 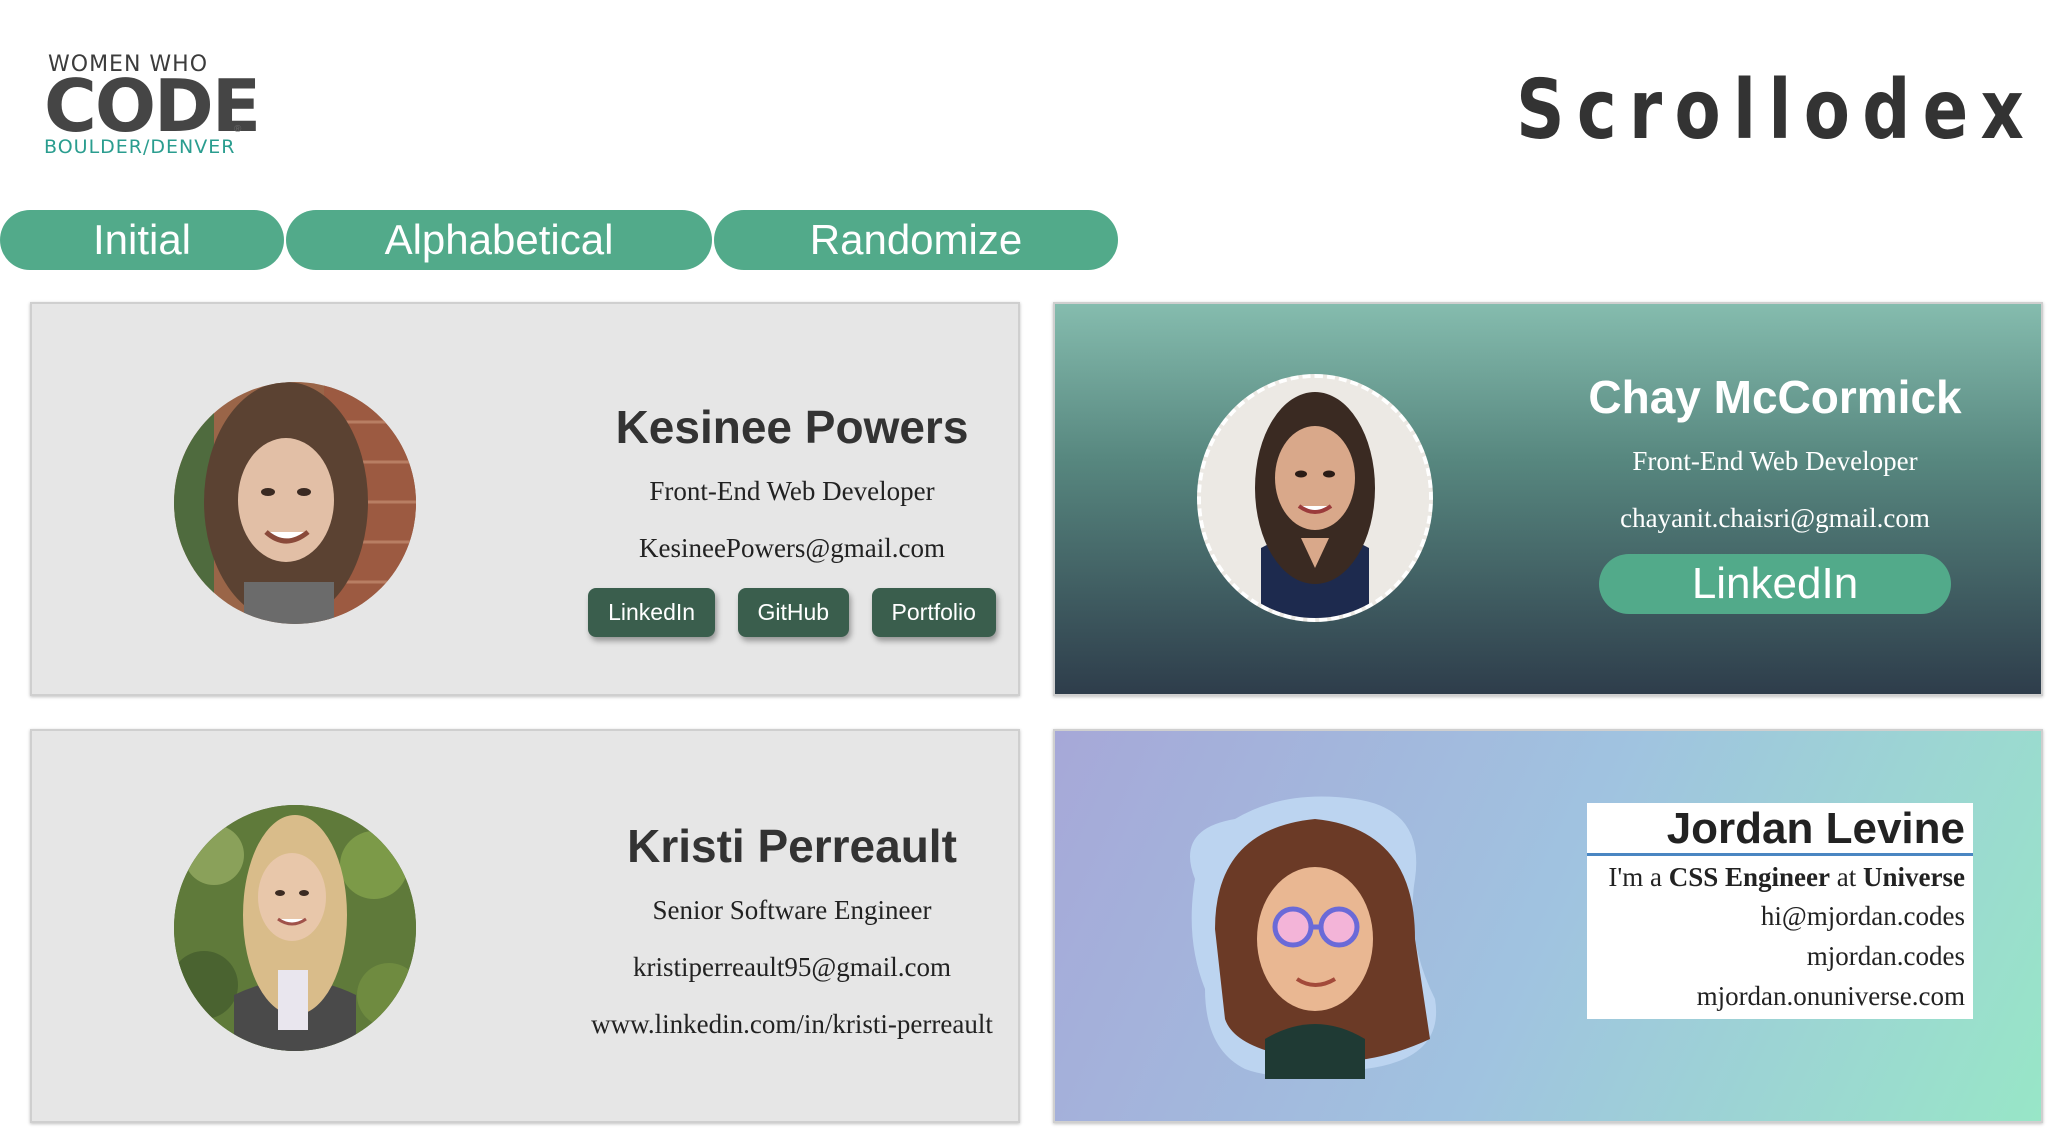 What do you see at coordinates (140, 147) in the screenshot?
I see `logo-line-3: BOULDER/DENVER` at bounding box center [140, 147].